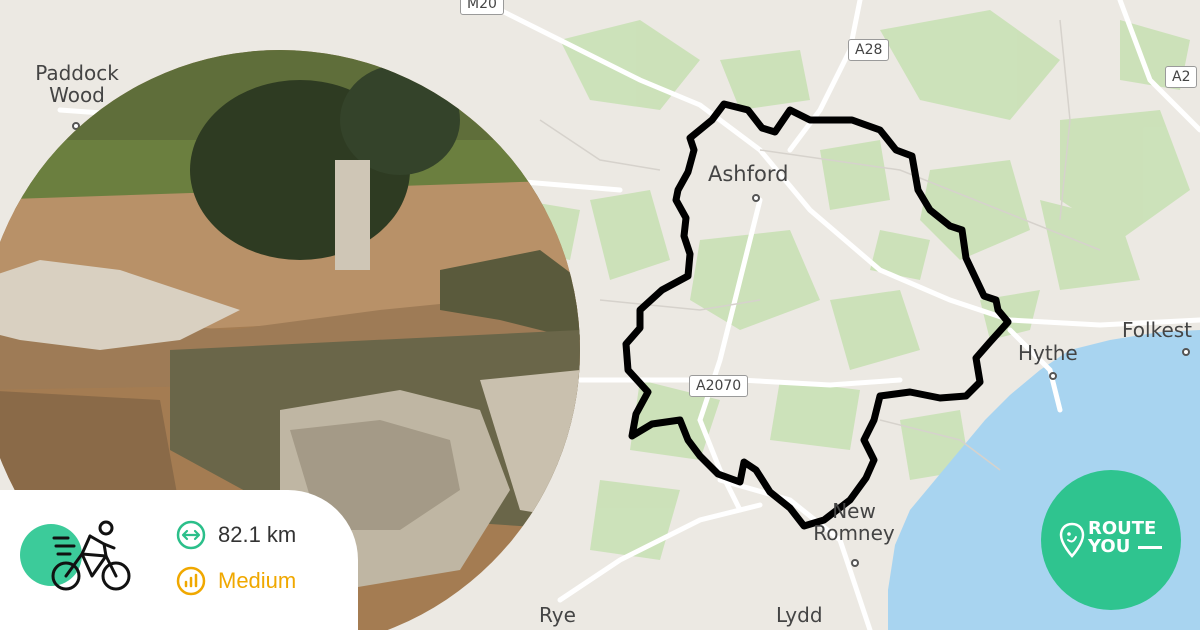 Image resolution: width=1200 pixels, height=630 pixels. I want to click on place-dot-new-romney, so click(855, 563).